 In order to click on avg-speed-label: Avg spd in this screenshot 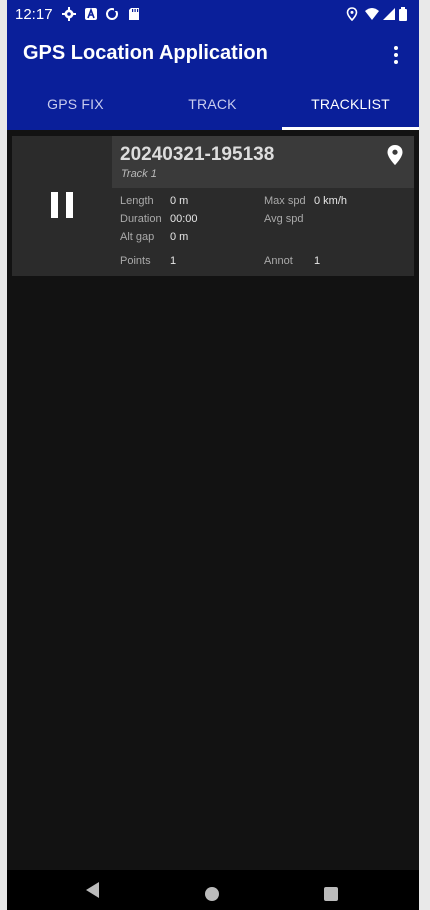, I will do `click(284, 219)`.